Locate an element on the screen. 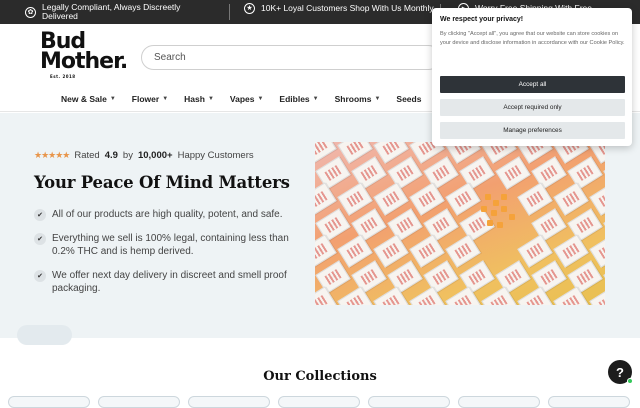 Image resolution: width=640 pixels, height=408 pixels. logo-est: Est. 2018 is located at coordinates (63, 76).